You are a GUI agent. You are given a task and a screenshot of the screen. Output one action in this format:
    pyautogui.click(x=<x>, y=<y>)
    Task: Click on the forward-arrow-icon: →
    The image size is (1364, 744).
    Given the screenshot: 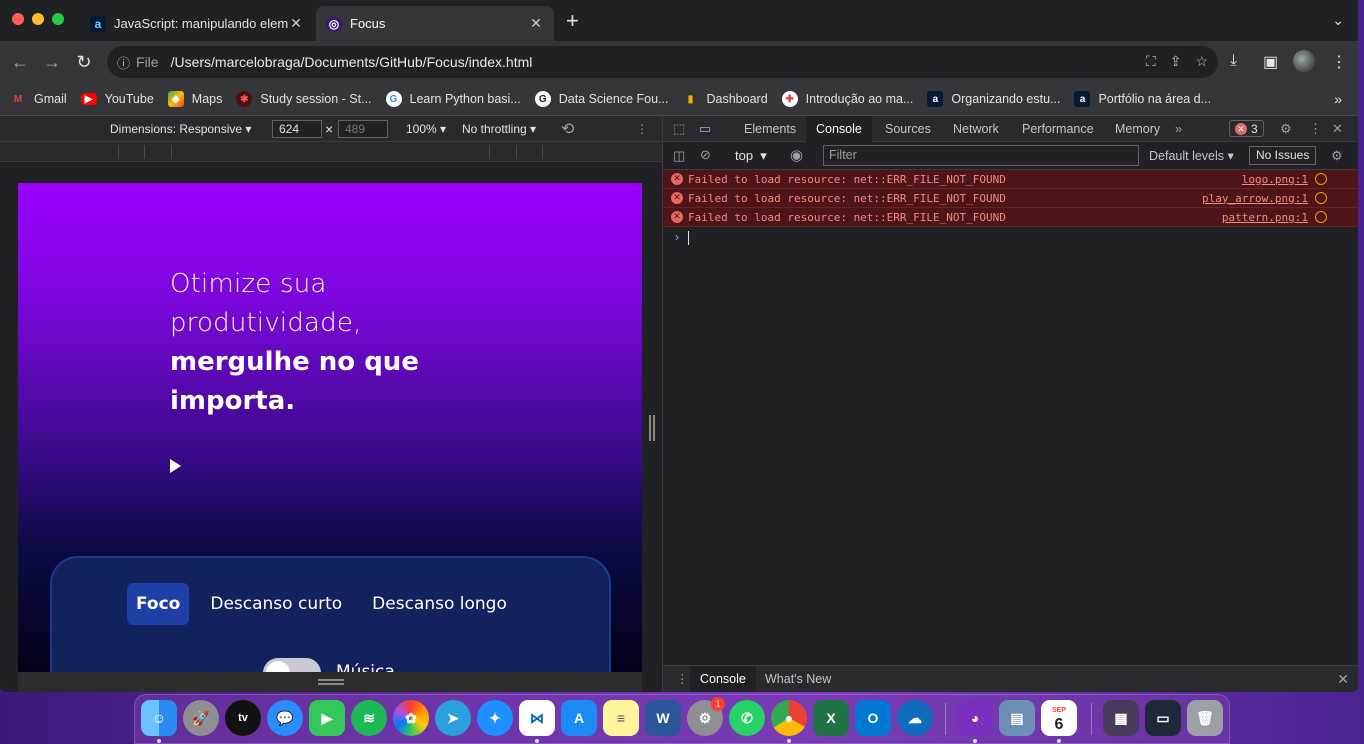 What is the action you would take?
    pyautogui.click(x=52, y=62)
    